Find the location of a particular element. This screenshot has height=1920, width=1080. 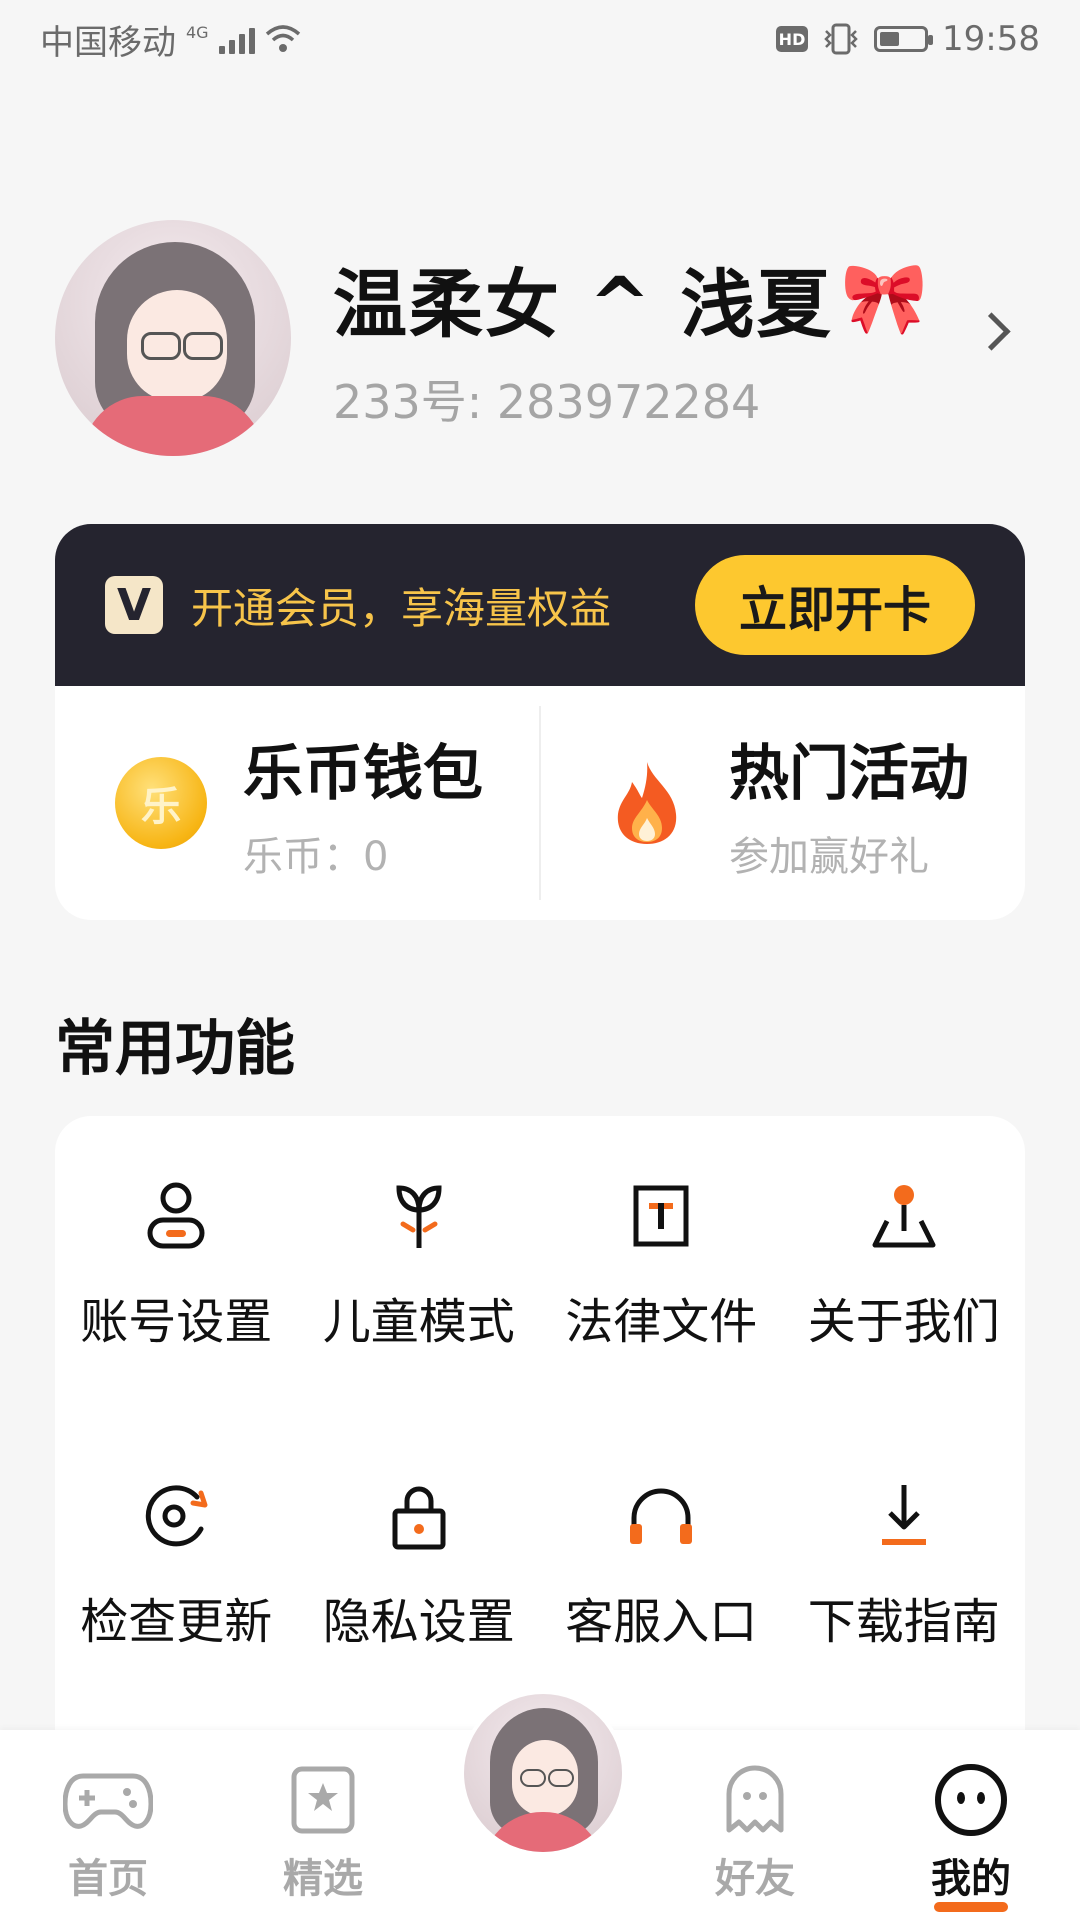

func-label: 关于我们 is located at coordinates (903, 1322).